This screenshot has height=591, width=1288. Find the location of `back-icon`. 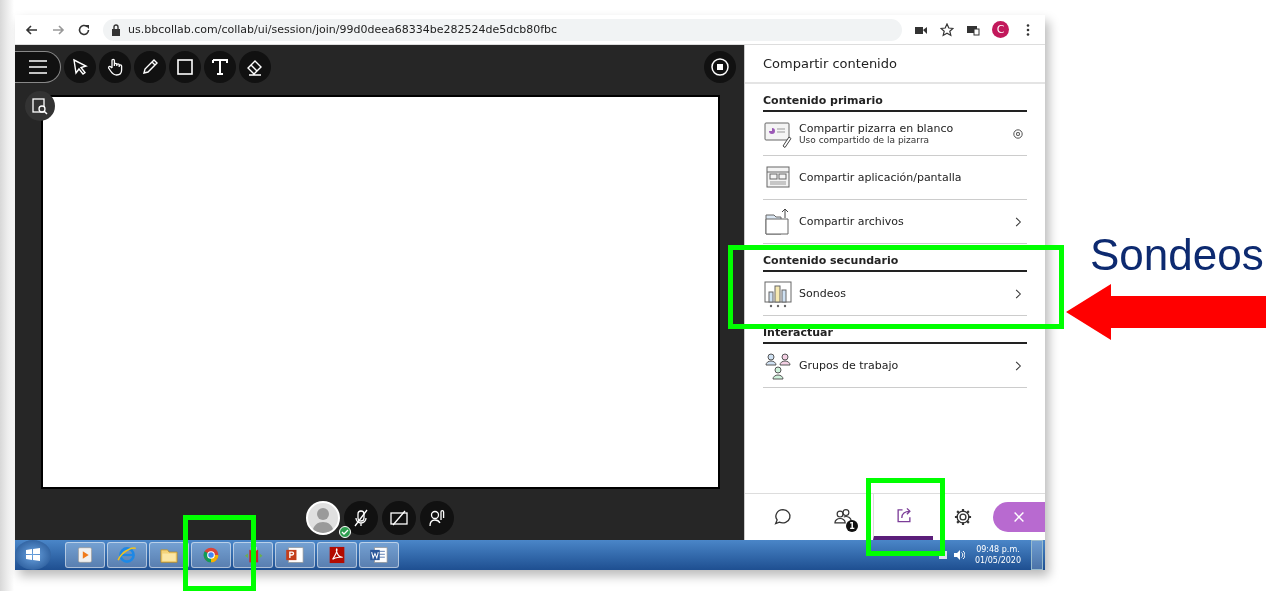

back-icon is located at coordinates (32, 29).